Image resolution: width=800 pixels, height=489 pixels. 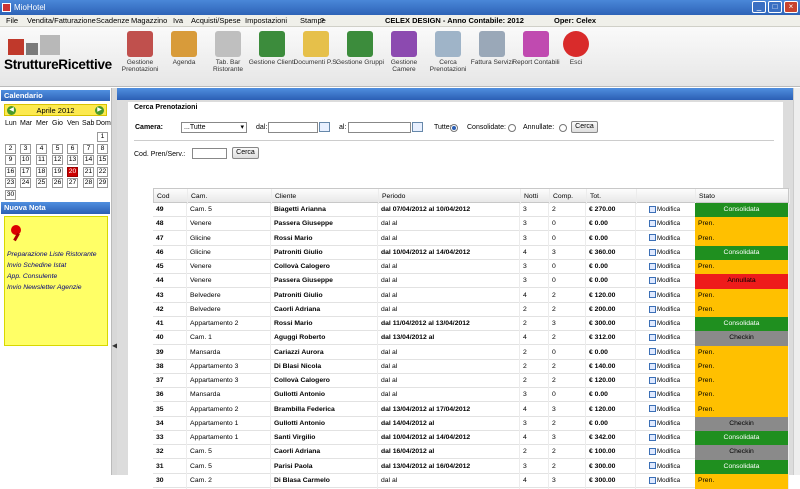 What do you see at coordinates (12, 21) in the screenshot?
I see `menu-file: File` at bounding box center [12, 21].